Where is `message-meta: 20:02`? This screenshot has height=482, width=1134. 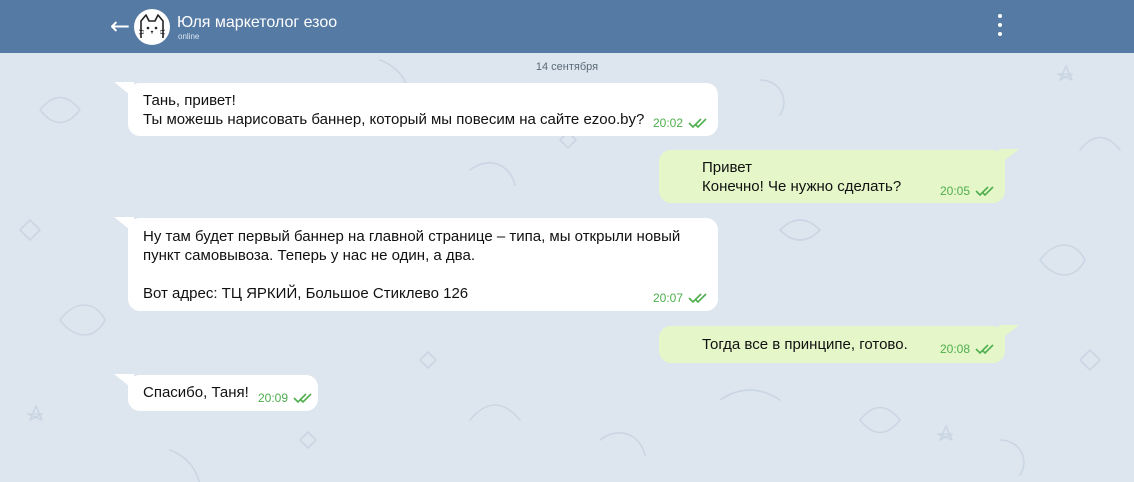
message-meta: 20:02 is located at coordinates (681, 123).